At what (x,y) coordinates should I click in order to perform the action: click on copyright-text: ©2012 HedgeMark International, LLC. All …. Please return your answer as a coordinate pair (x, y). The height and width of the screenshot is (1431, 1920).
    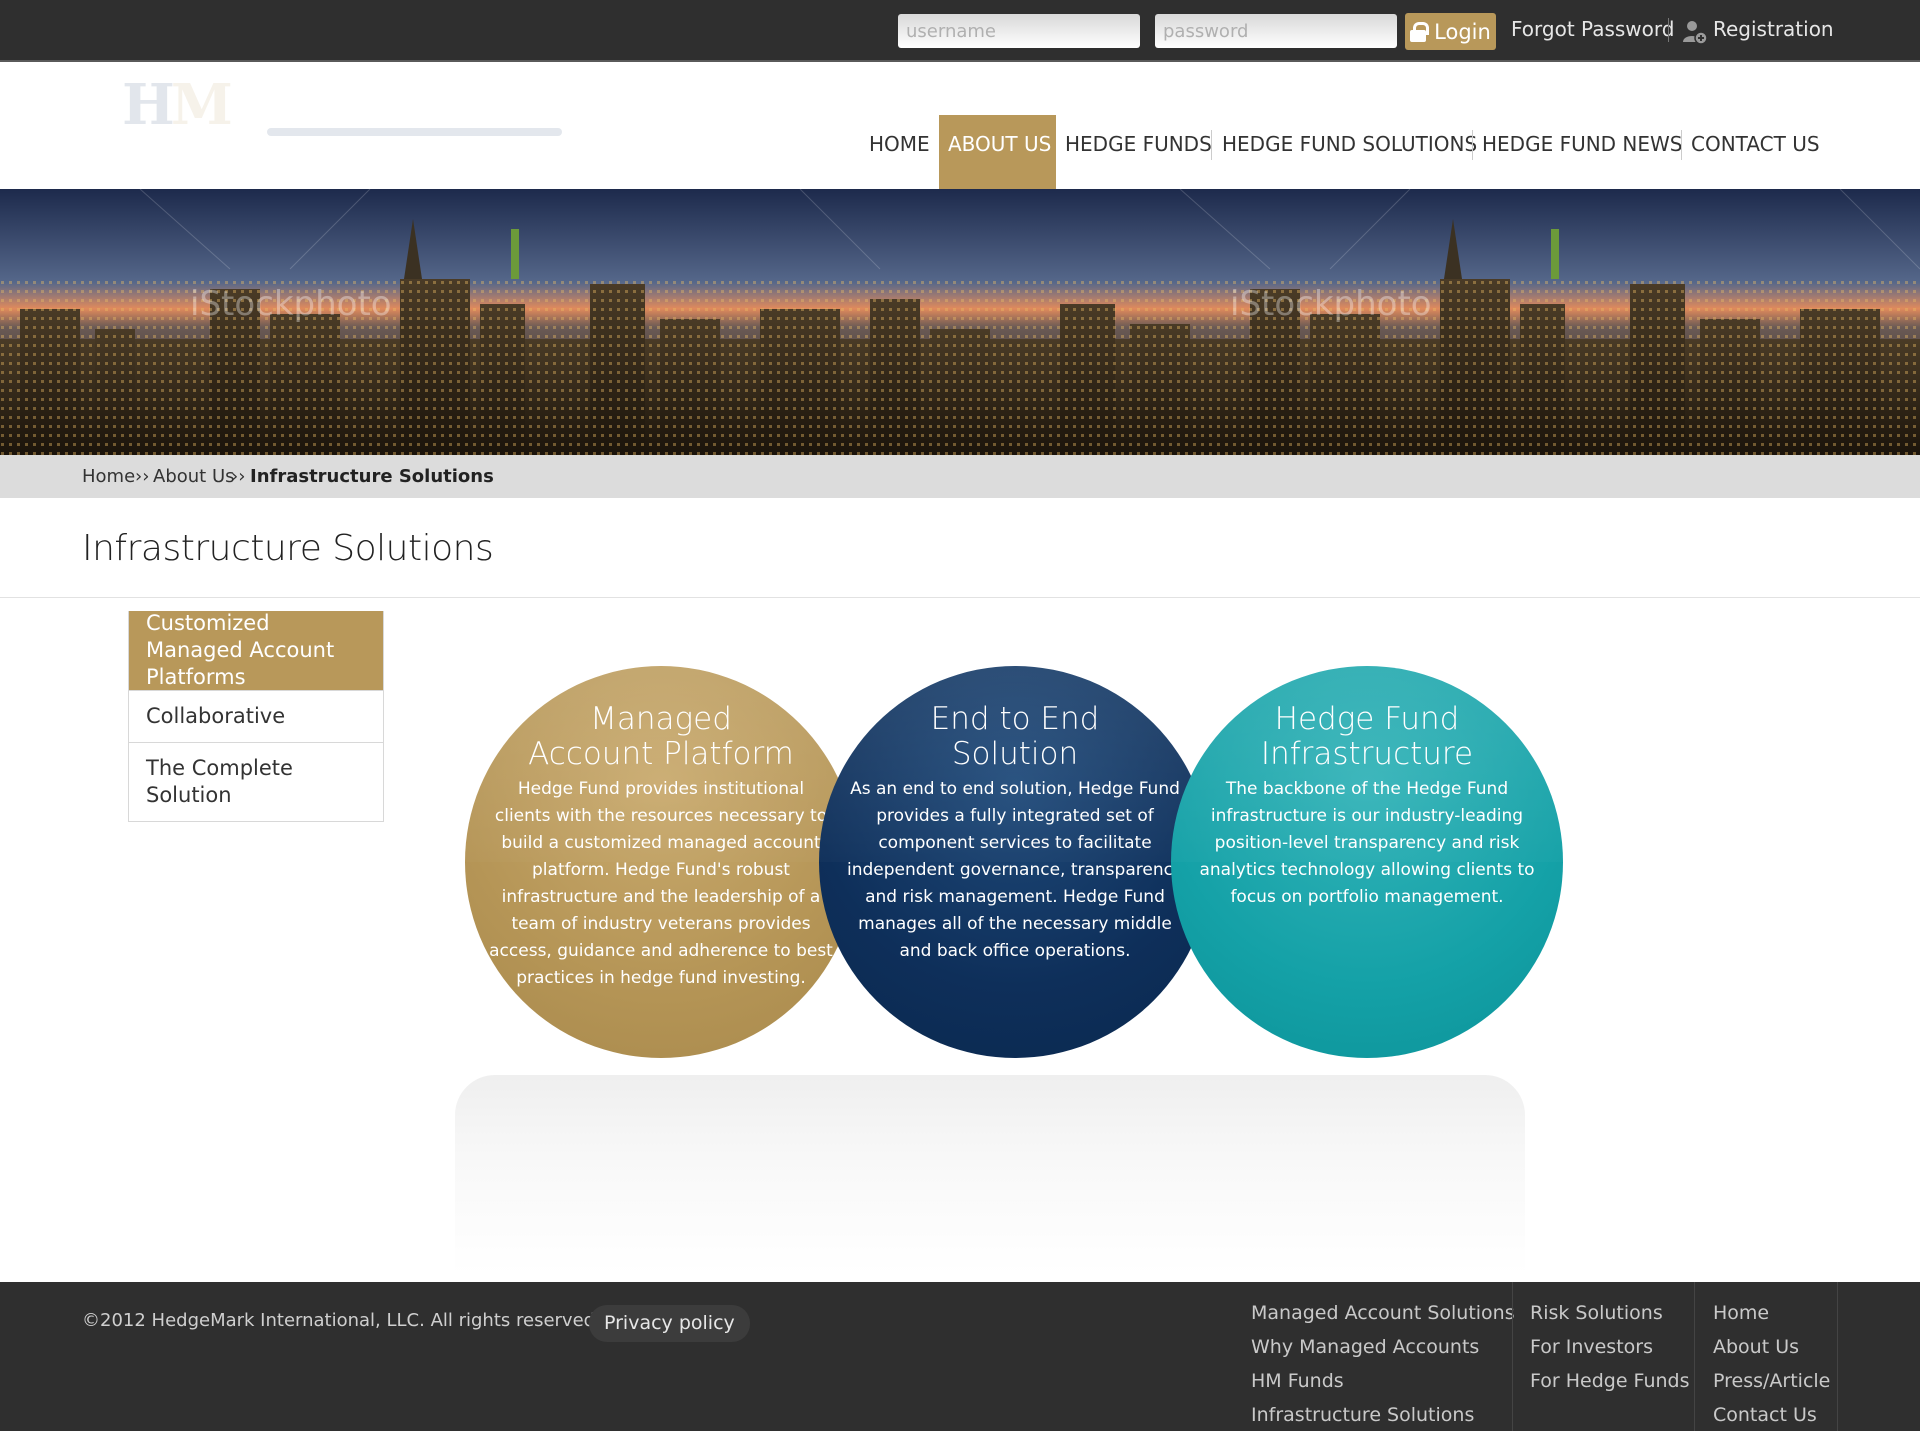
    Looking at the image, I should click on (341, 1320).